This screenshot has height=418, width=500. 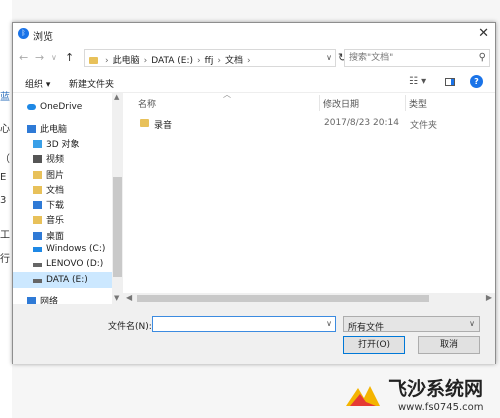 What do you see at coordinates (54, 107) in the screenshot?
I see `nav-item-onedrive: OneDrive` at bounding box center [54, 107].